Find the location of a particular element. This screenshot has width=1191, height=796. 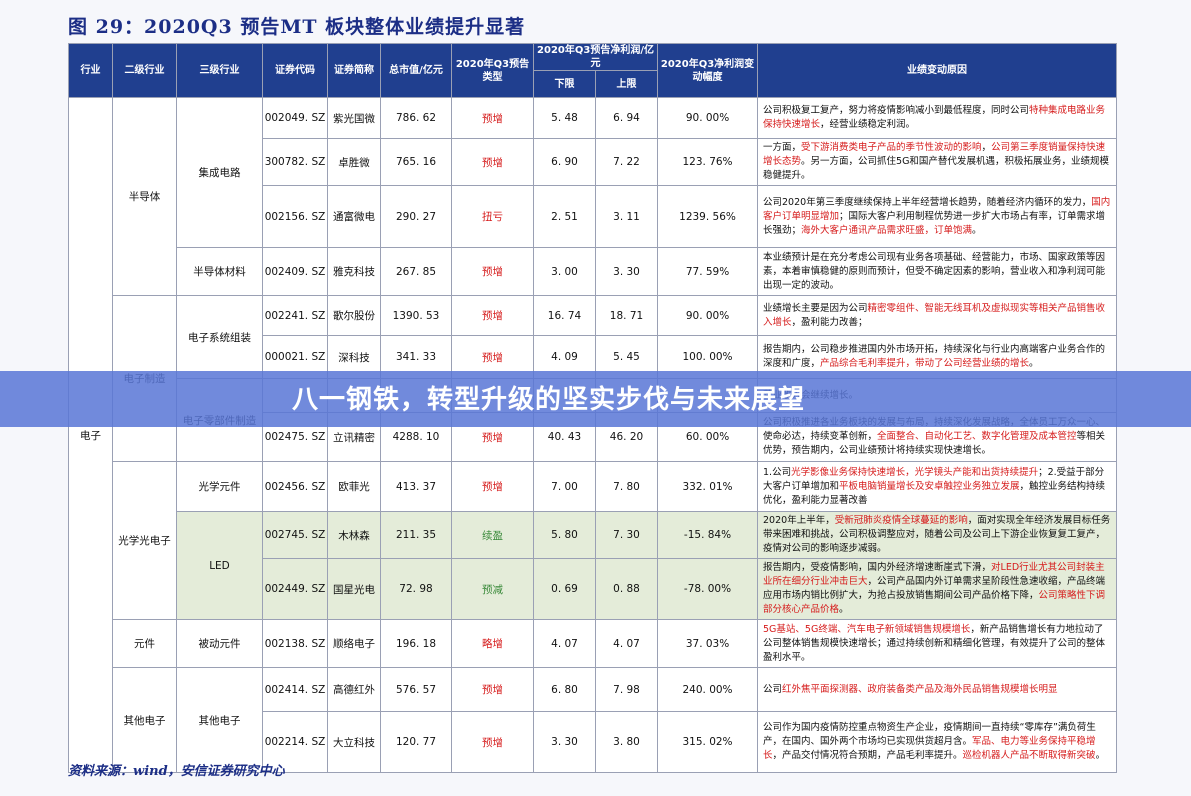

figure-title: 图 29：2020Q3 预告MT 板块整体业绩提升显著 is located at coordinates (297, 27).